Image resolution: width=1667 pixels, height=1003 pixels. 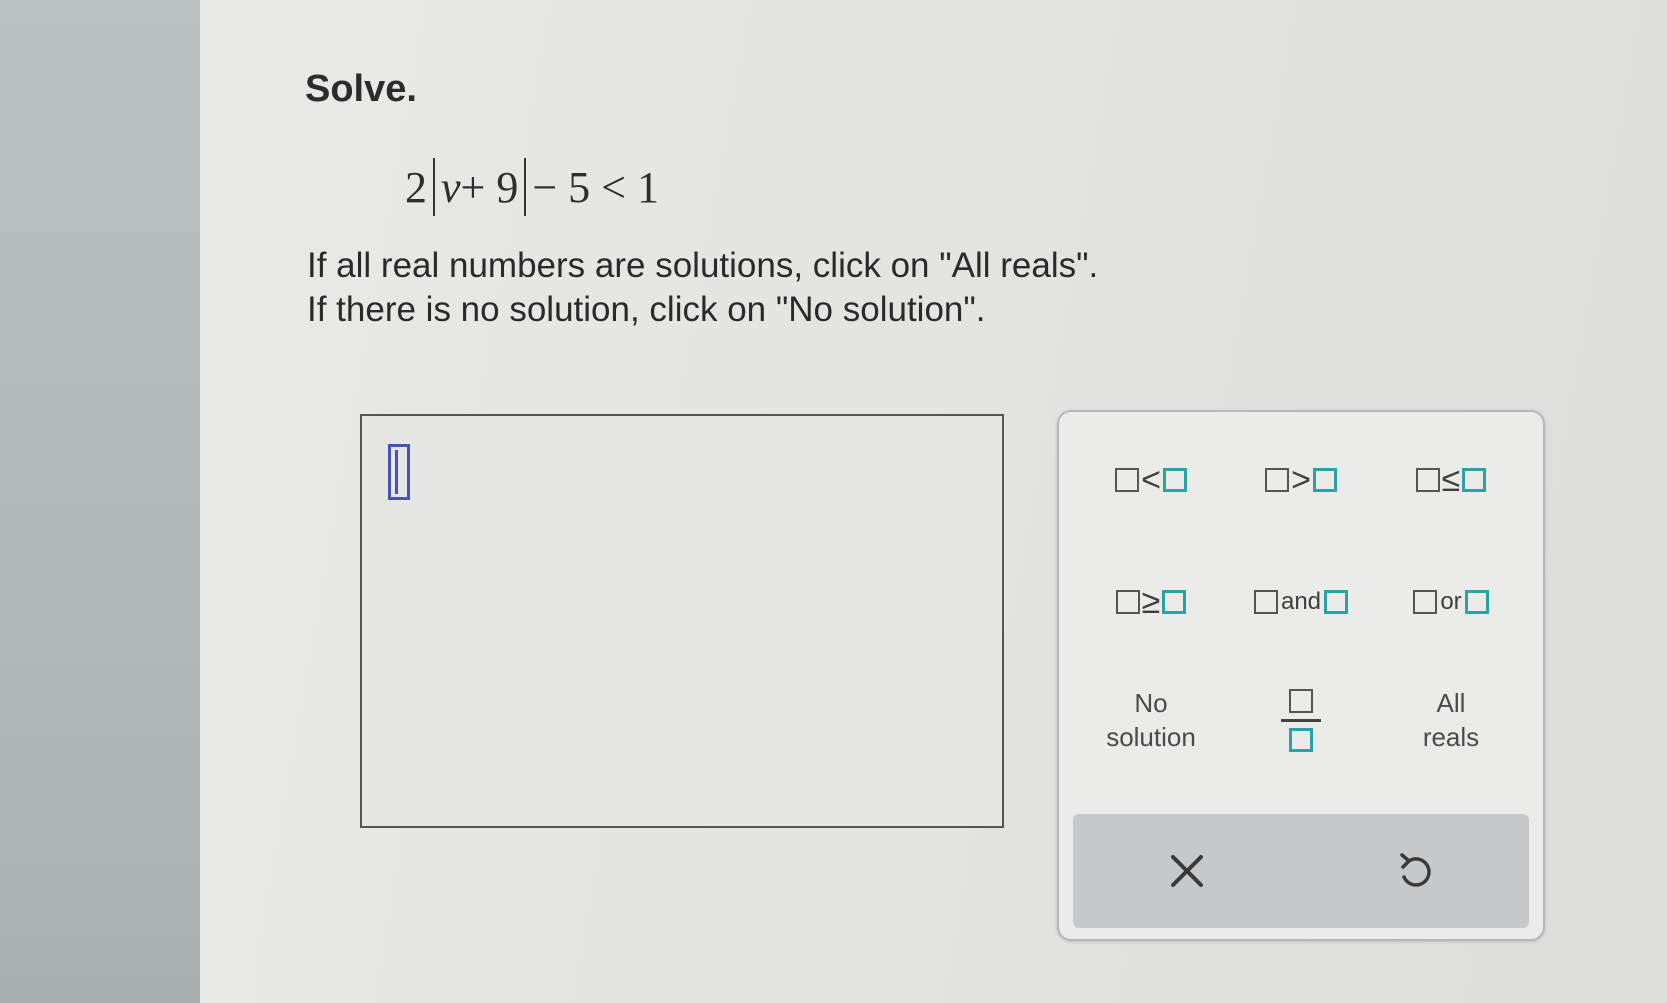 I want to click on abs-bar-right, so click(x=525, y=187).